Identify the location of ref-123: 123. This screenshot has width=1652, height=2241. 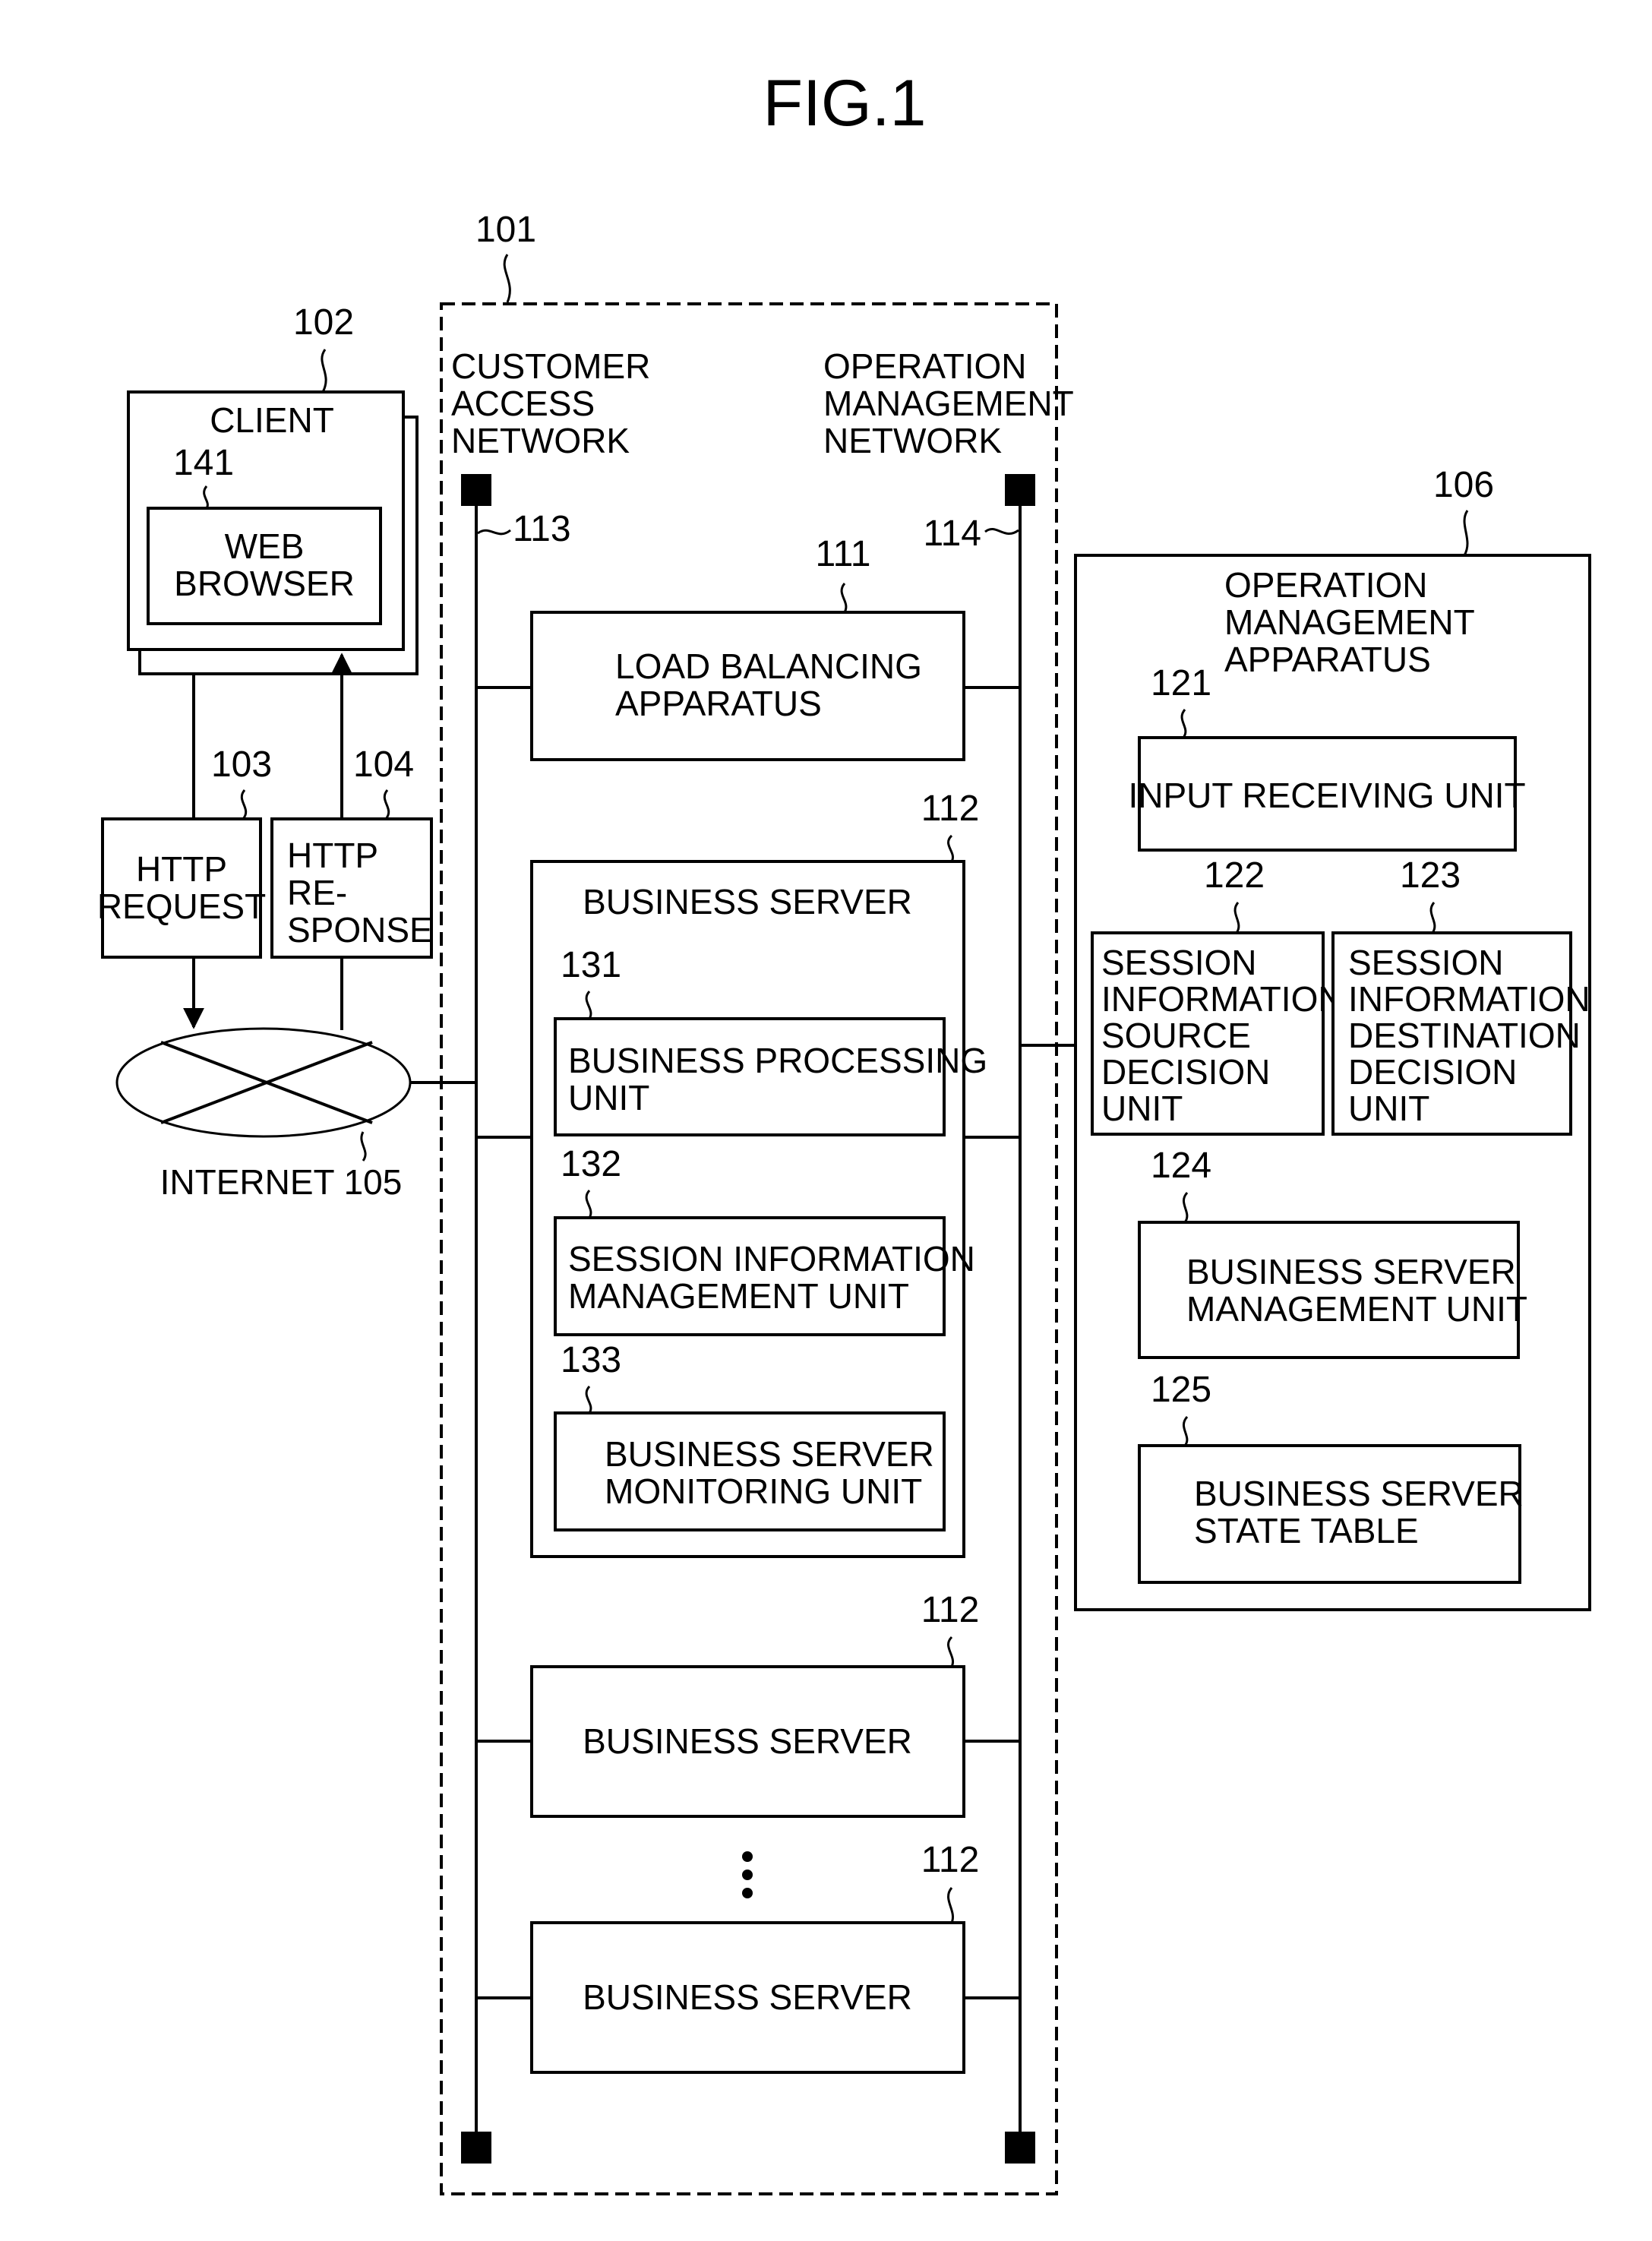
(1430, 875).